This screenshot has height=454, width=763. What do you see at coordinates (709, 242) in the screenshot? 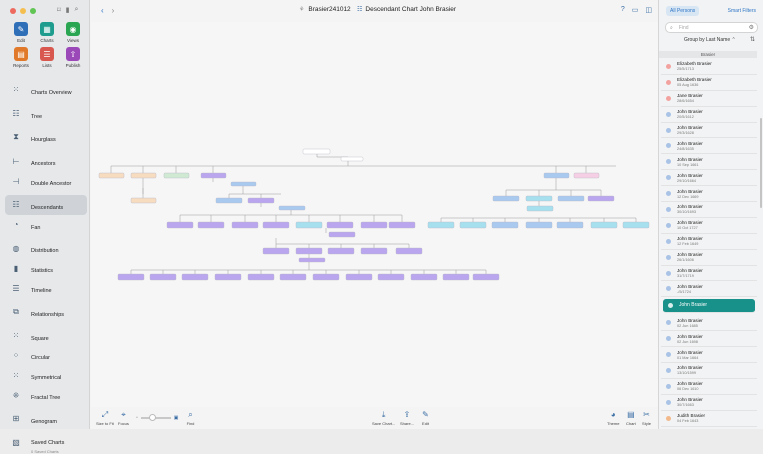
I see `person-row: John Brasier 12 Feb 1649` at bounding box center [709, 242].